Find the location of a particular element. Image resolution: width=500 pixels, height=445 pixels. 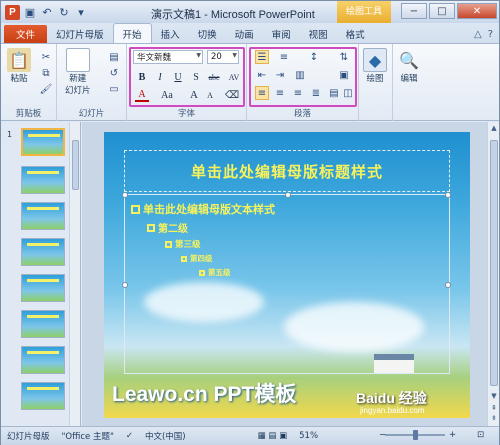

window-title: 演示文稿1 - Microsoft PowerPoint is located at coordinates (233, 15).